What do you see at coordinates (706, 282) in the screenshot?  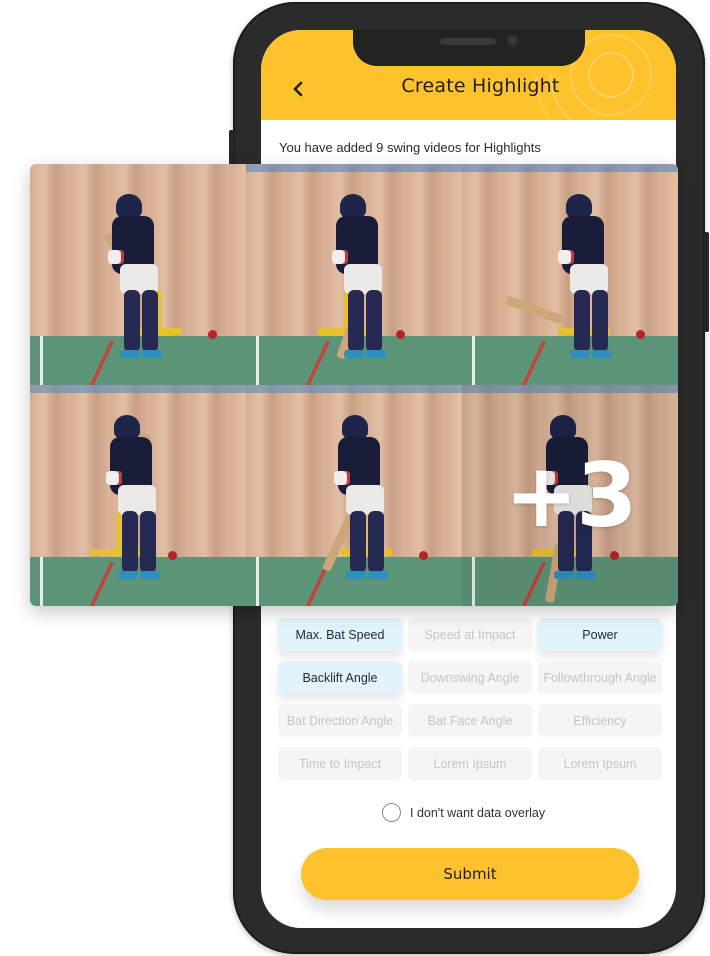 I see `phone-power-button` at bounding box center [706, 282].